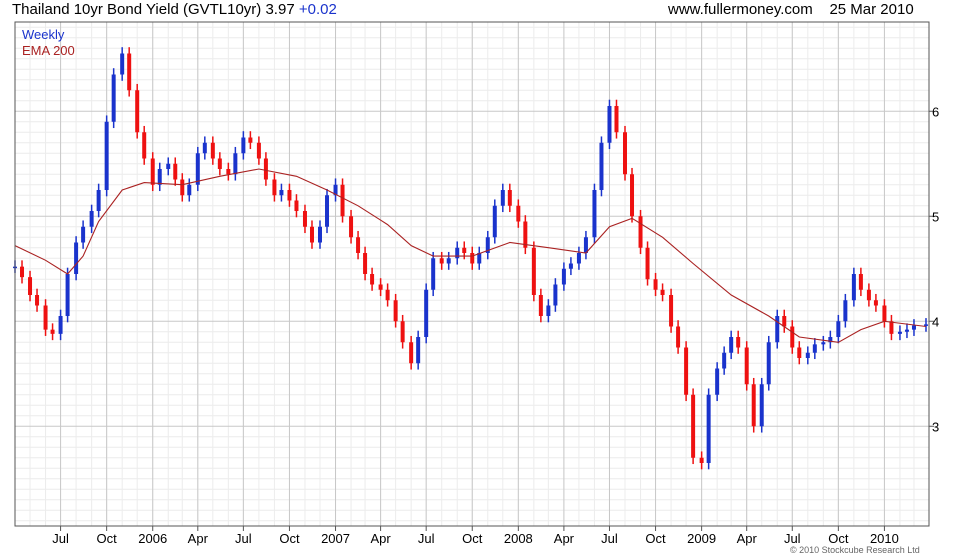 This screenshot has width=980, height=560. I want to click on x-tick-label: 2007, so click(335, 538).